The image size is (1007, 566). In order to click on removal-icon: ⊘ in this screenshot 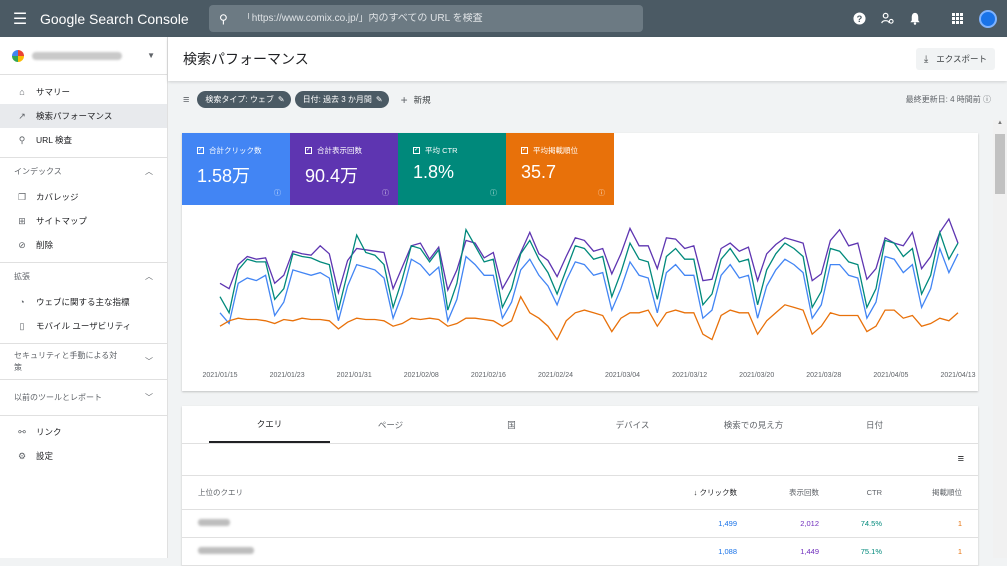, I will do `click(22, 244)`.